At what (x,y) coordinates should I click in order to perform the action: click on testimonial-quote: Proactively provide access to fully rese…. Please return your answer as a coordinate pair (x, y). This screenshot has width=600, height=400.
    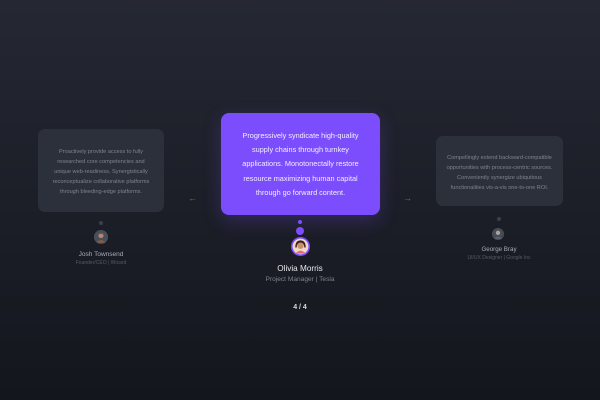
    Looking at the image, I should click on (101, 172).